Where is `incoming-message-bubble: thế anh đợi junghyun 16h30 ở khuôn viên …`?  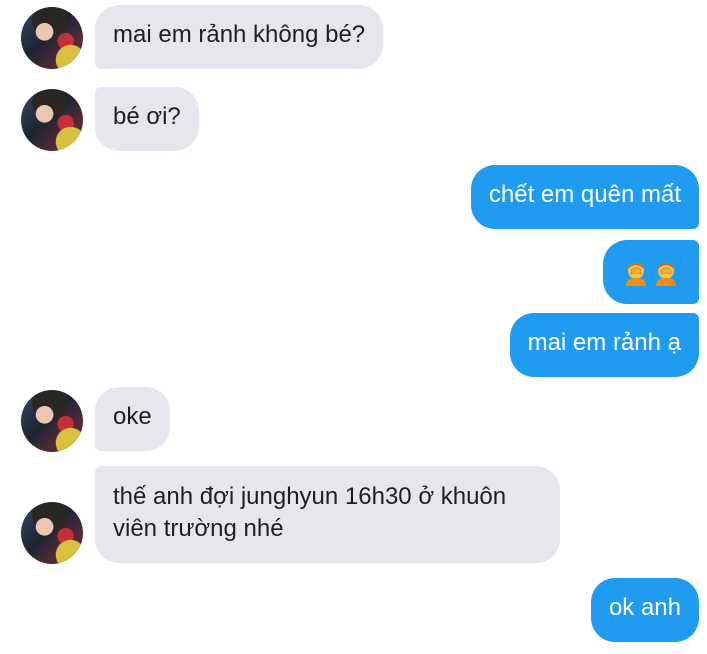
incoming-message-bubble: thế anh đợi junghyun 16h30 ở khuôn viên … is located at coordinates (327, 514).